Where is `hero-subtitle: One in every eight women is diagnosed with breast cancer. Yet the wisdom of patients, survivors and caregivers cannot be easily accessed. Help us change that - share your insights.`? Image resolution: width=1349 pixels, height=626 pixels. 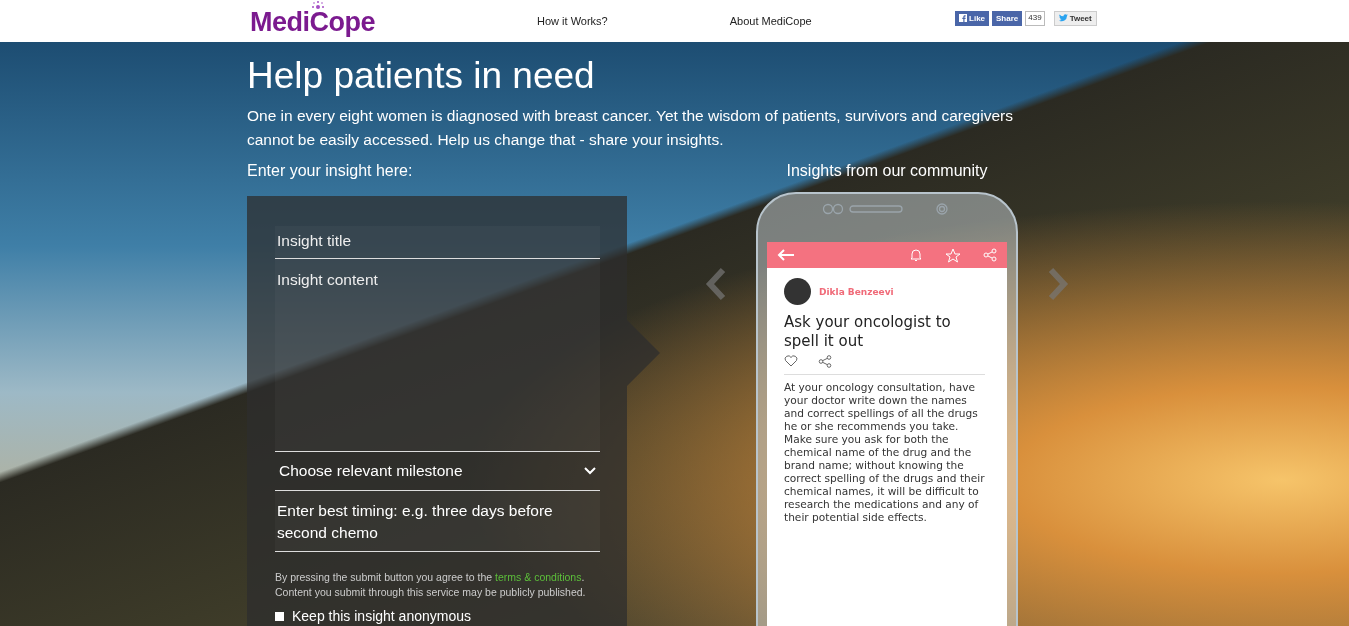
hero-subtitle: One in every eight women is diagnosed with breast cancer. Yet the wisdom of patients, survivors and caregivers cannot be easily accessed. Help us change that - share your insights. is located at coordinates (630, 128).